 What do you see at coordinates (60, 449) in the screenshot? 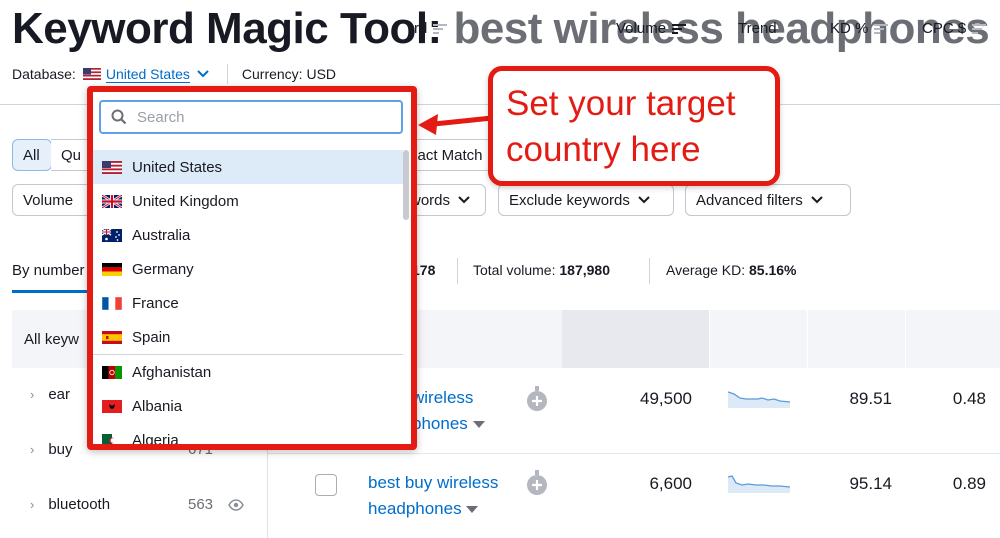
I see `sidebar-item-label: buy` at bounding box center [60, 449].